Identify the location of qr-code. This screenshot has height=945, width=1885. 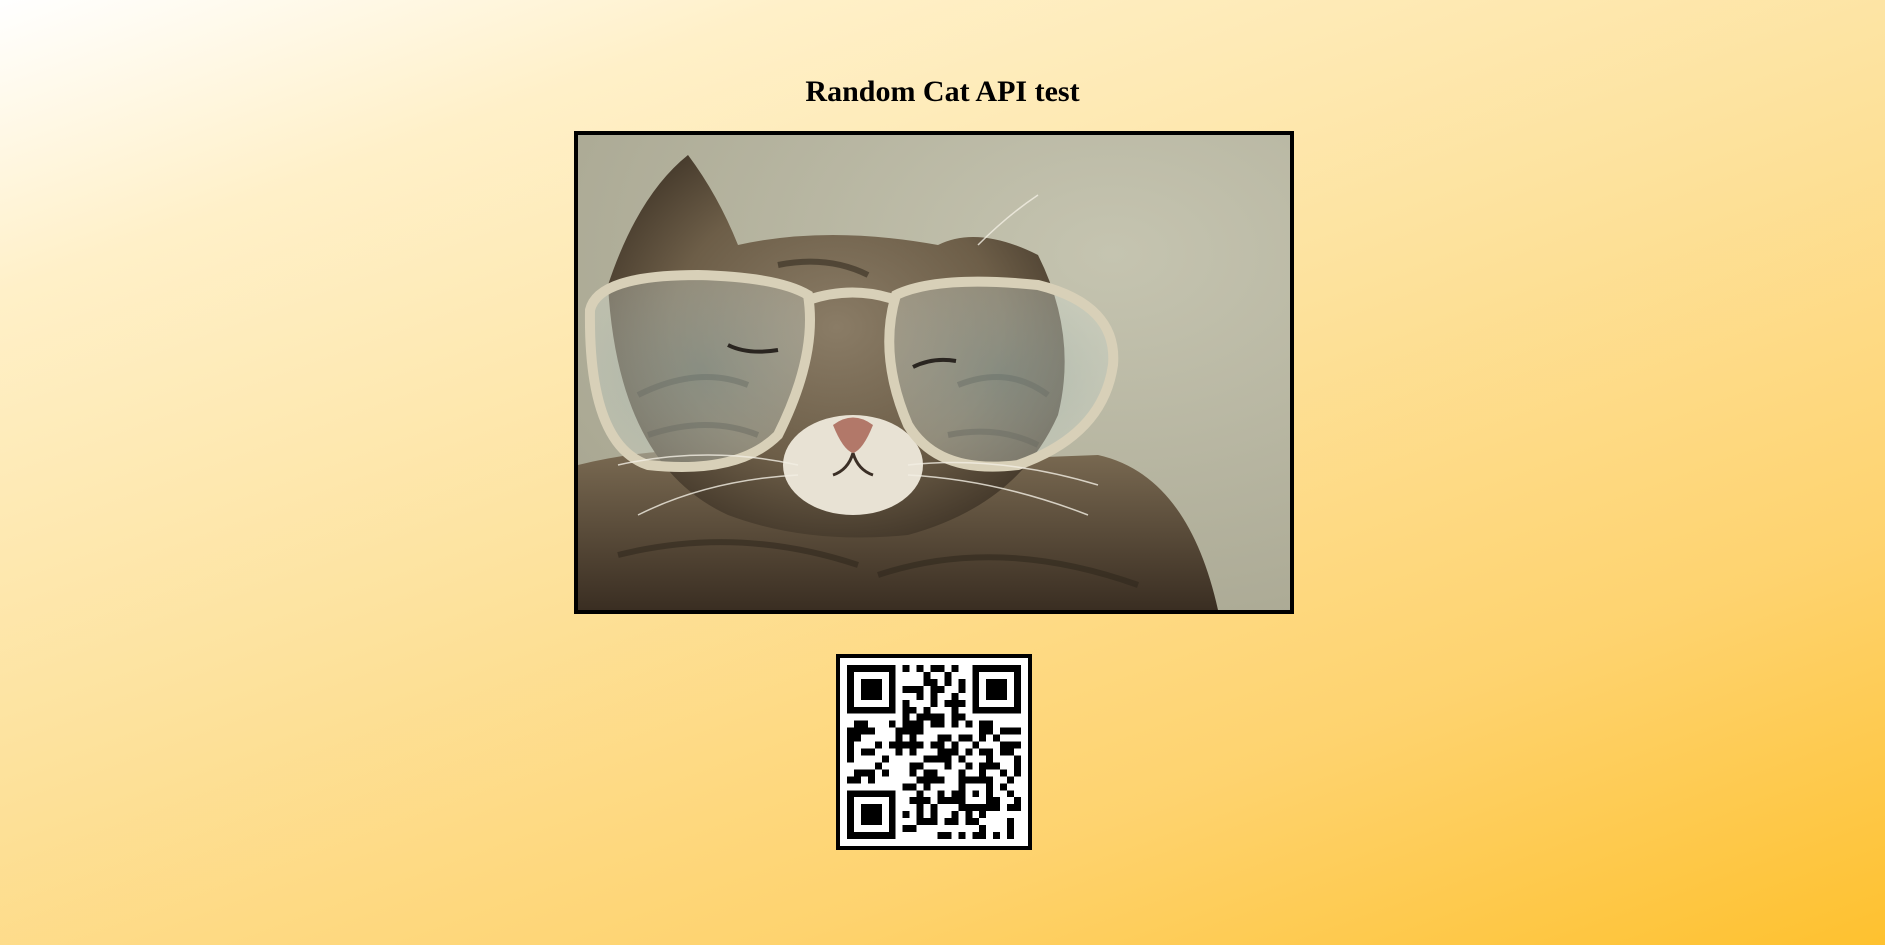
(934, 752).